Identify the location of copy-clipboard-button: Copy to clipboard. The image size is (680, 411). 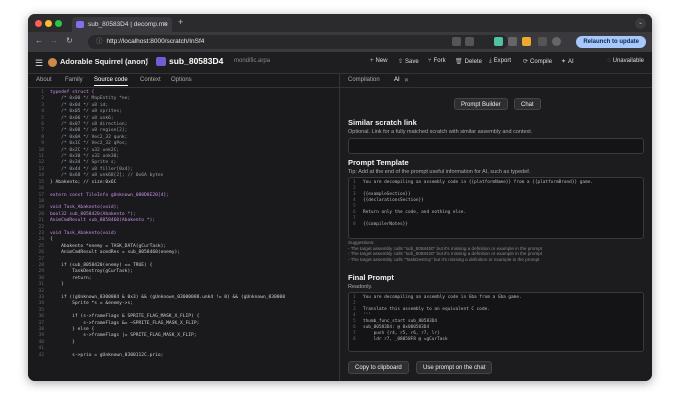
(378, 367).